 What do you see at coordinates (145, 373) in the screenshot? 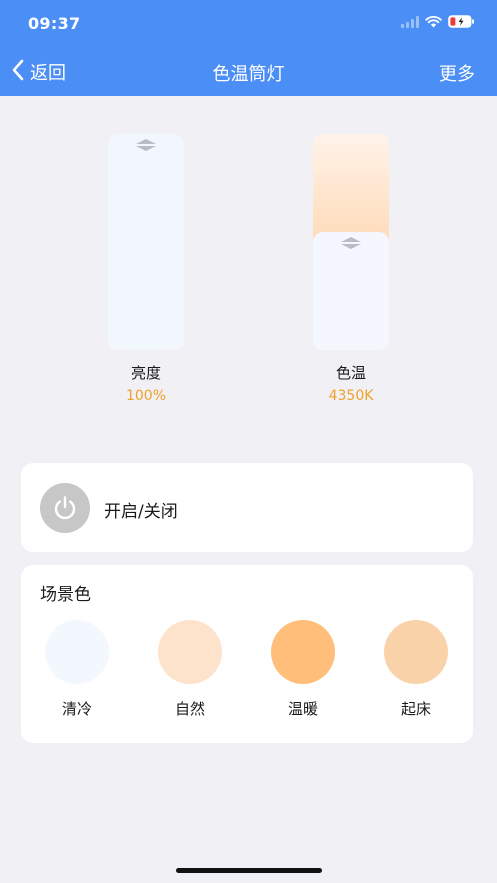
I see `brightness-label: 亮度` at bounding box center [145, 373].